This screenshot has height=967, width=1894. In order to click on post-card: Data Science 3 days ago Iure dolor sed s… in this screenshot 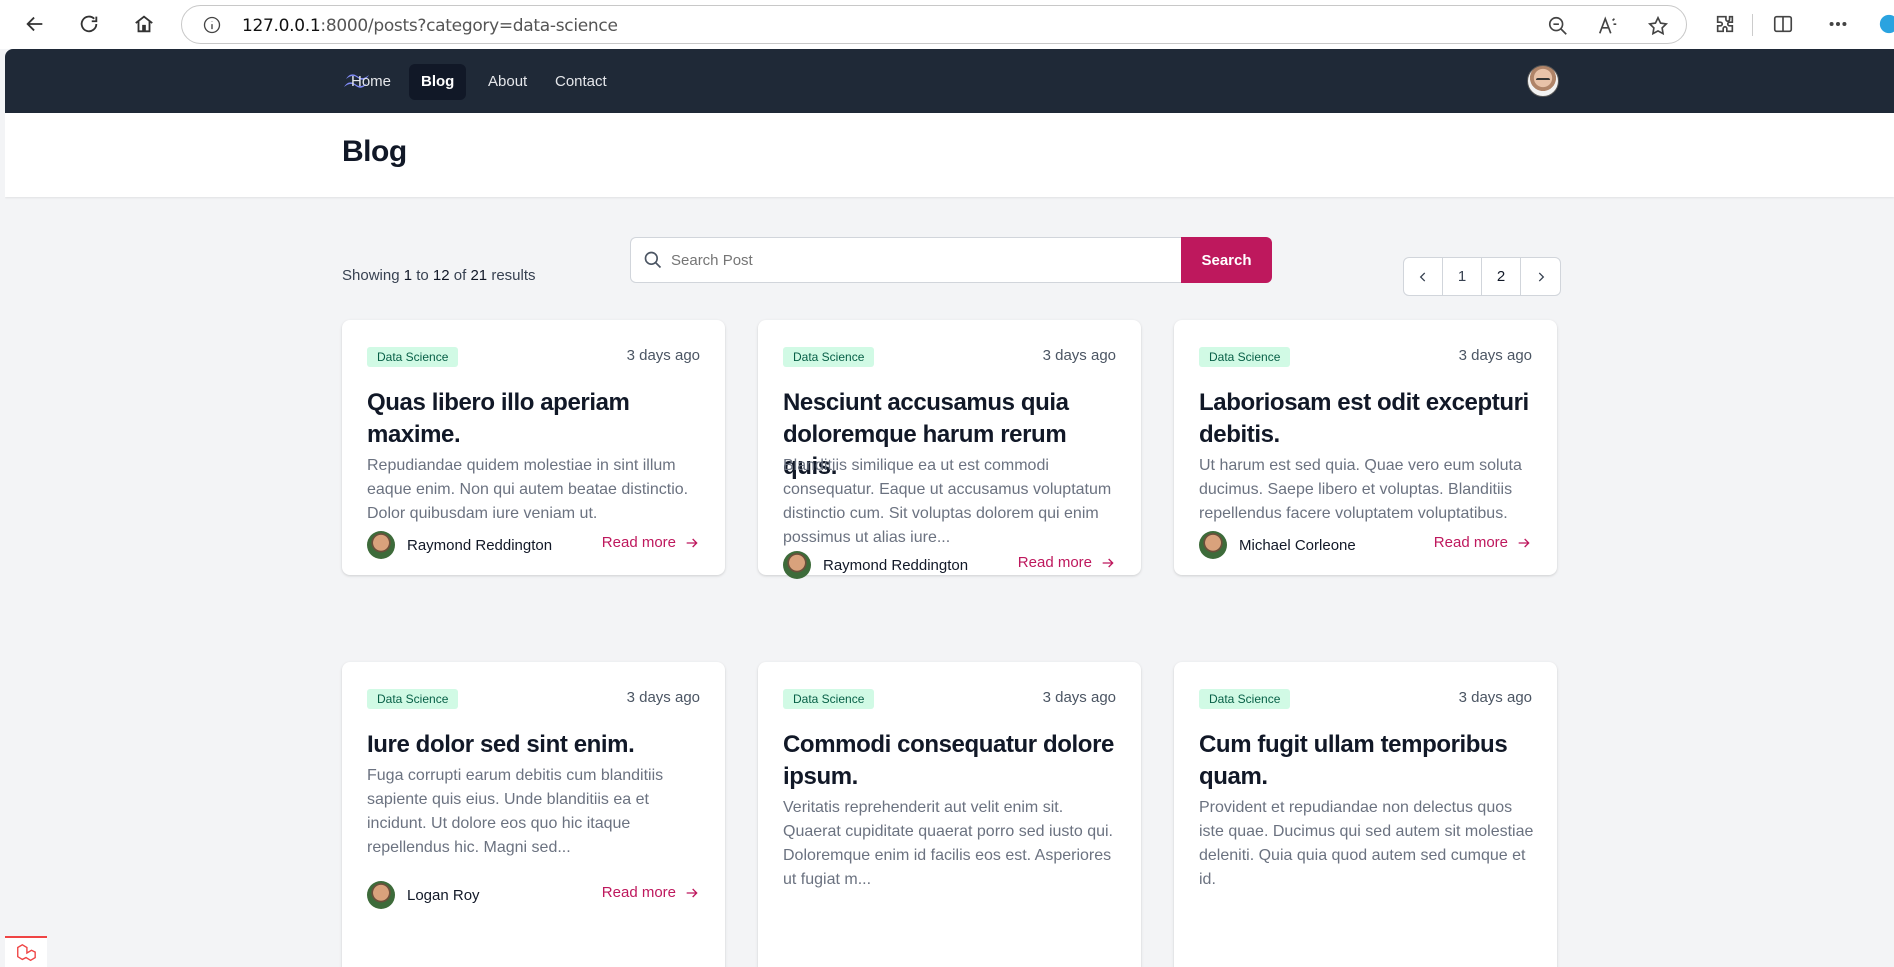, I will do `click(533, 814)`.